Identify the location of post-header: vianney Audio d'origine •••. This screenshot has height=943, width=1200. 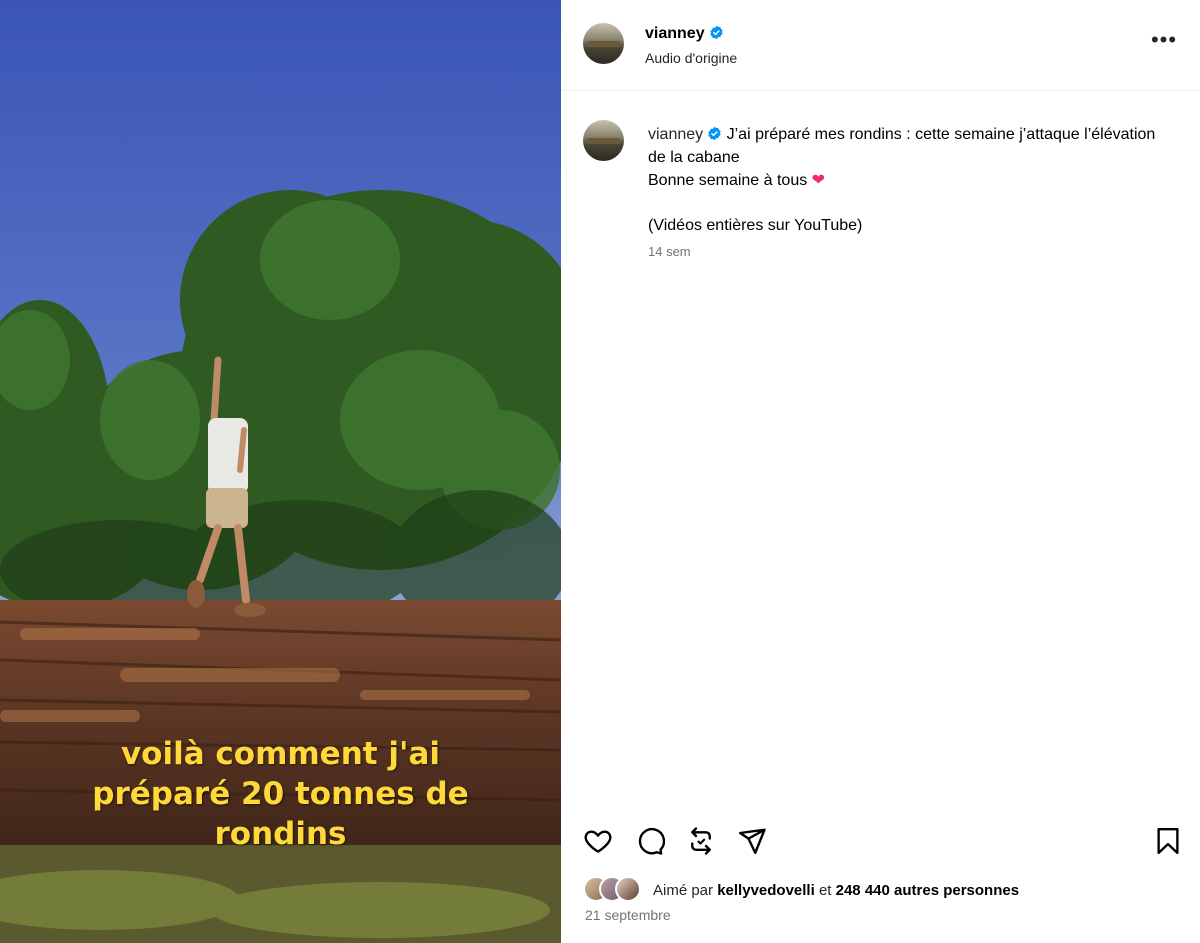
(880, 45).